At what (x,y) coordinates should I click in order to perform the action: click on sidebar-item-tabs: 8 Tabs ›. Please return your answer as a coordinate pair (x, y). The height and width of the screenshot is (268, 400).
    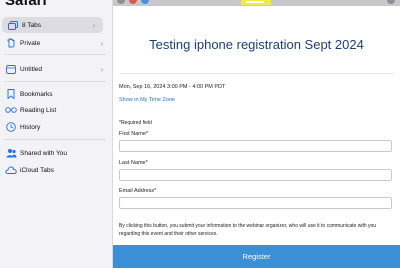
    Looking at the image, I should click on (52, 25).